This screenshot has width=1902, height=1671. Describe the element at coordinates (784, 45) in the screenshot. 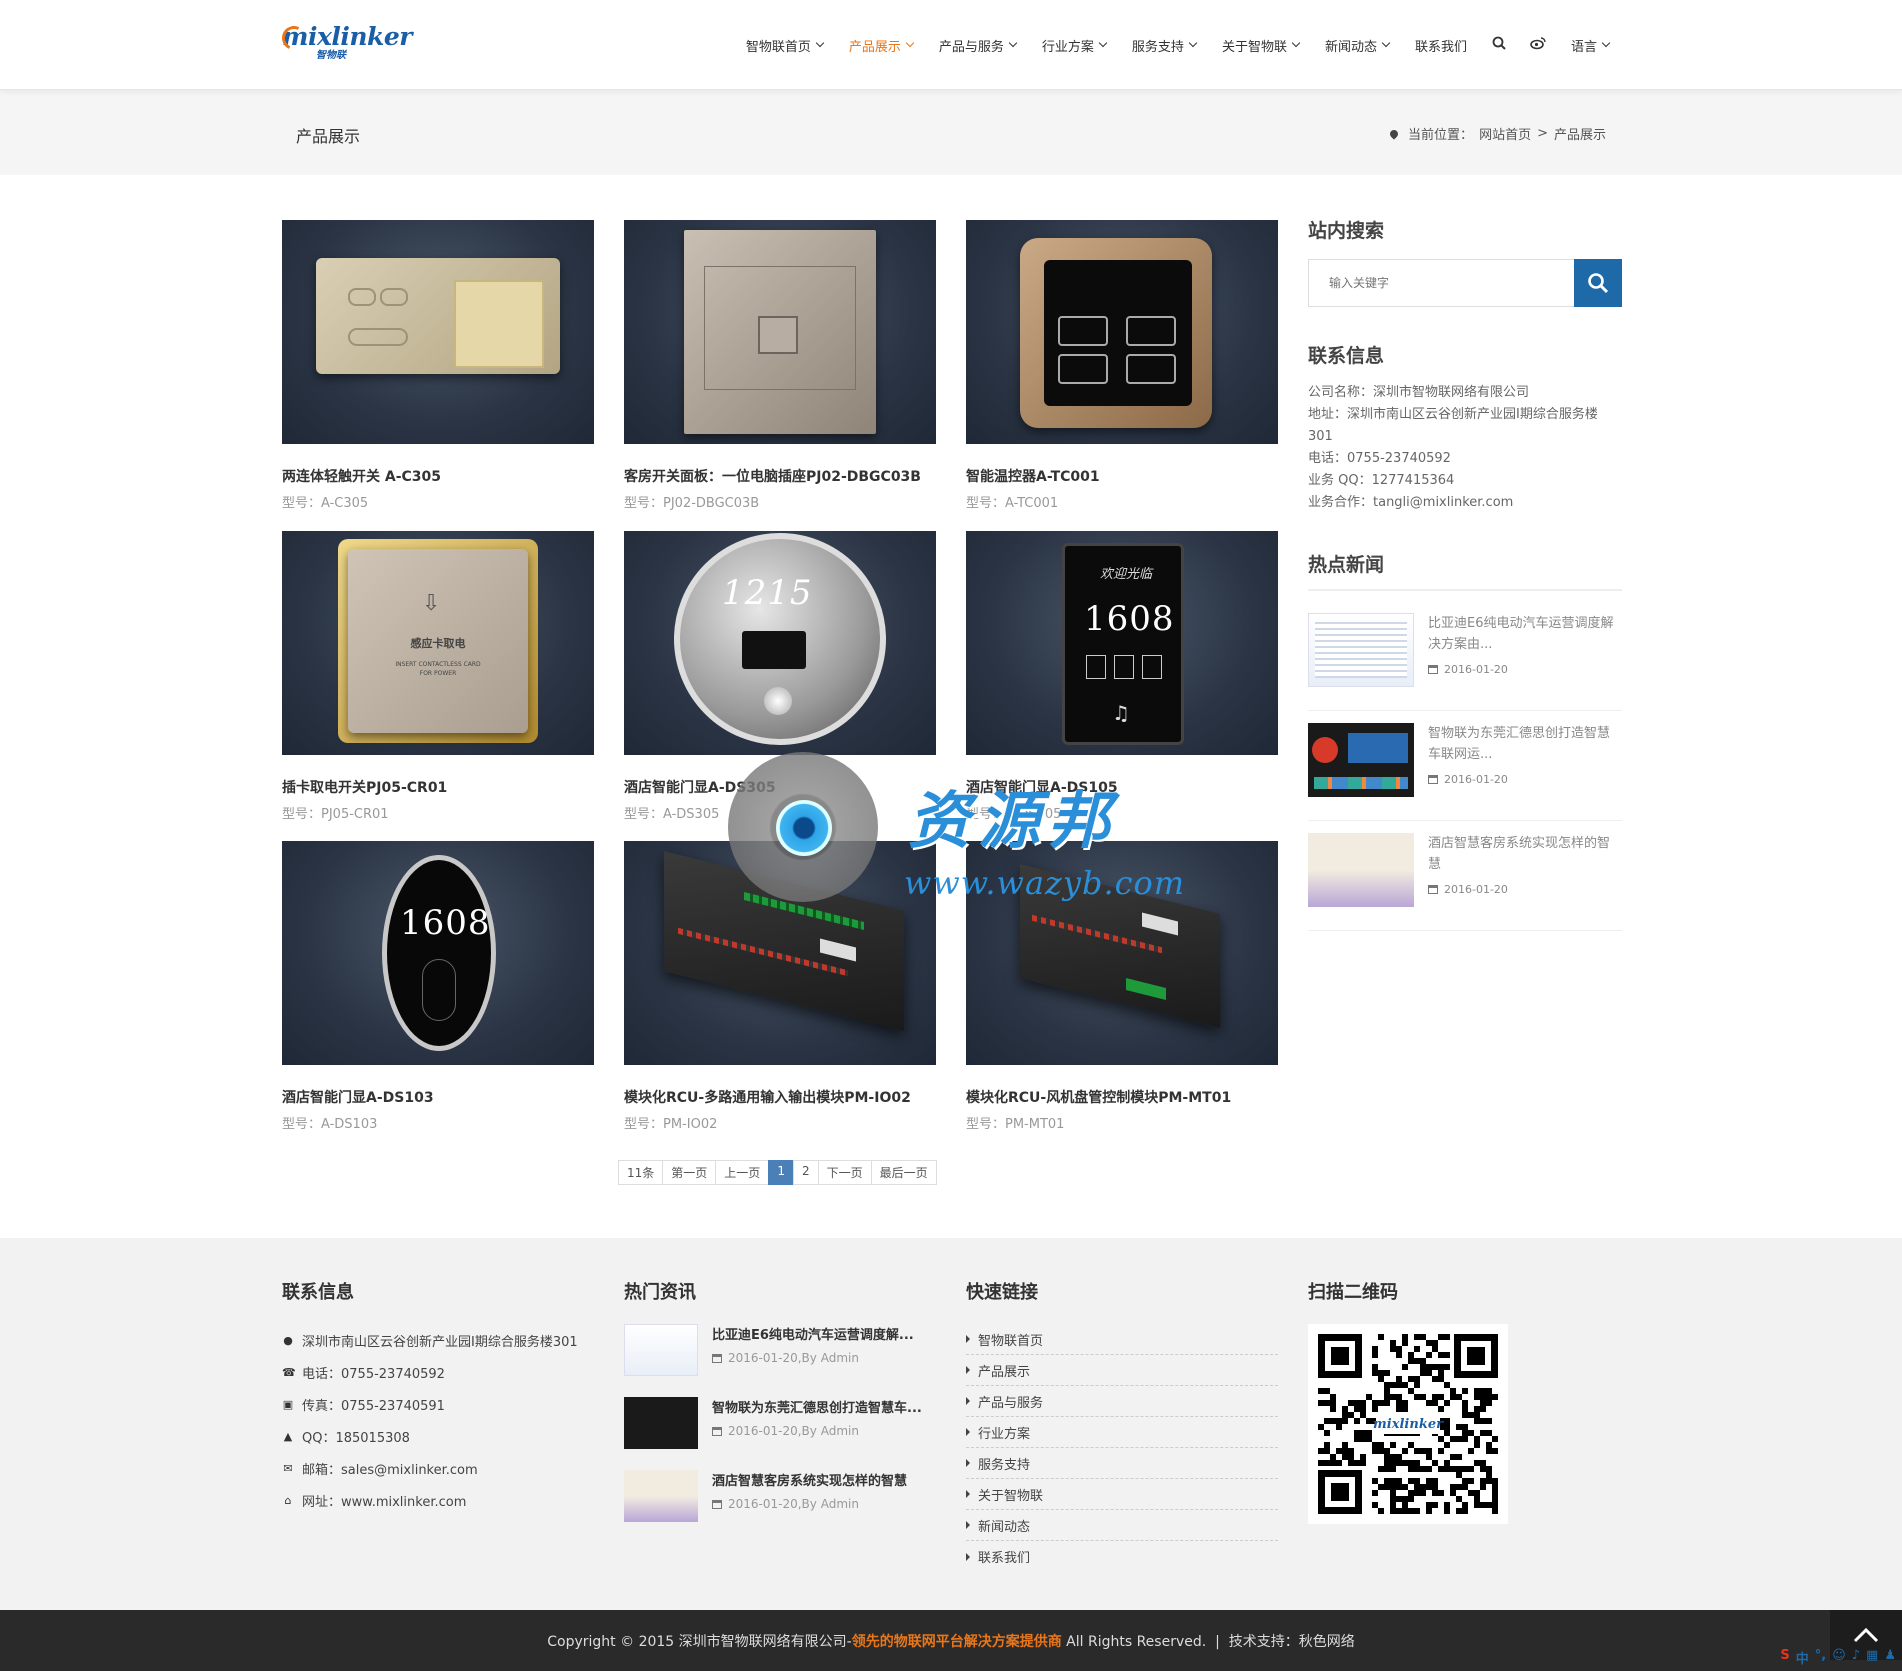

I see `nav-home: 智物联首页` at that location.